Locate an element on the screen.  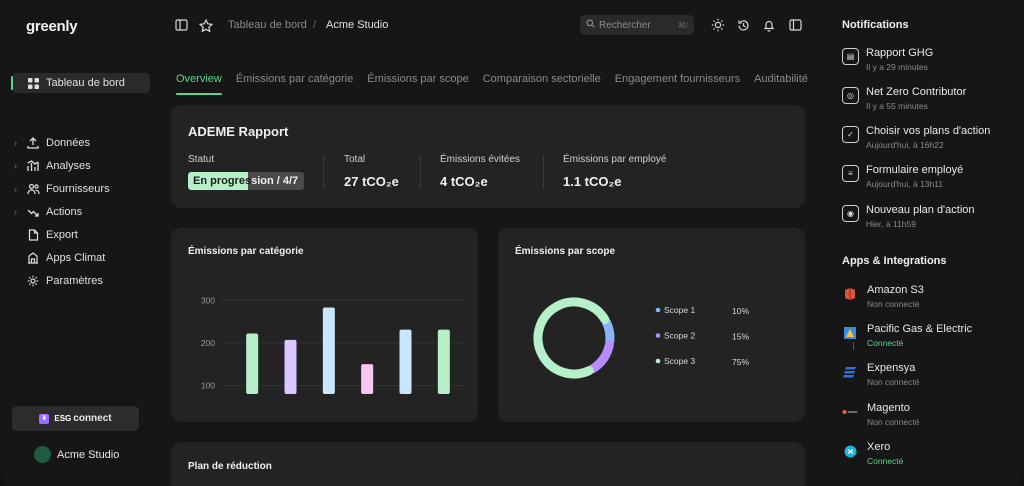
sidebar-item-dashboard: Tableau de bord is located at coordinates (80, 83).